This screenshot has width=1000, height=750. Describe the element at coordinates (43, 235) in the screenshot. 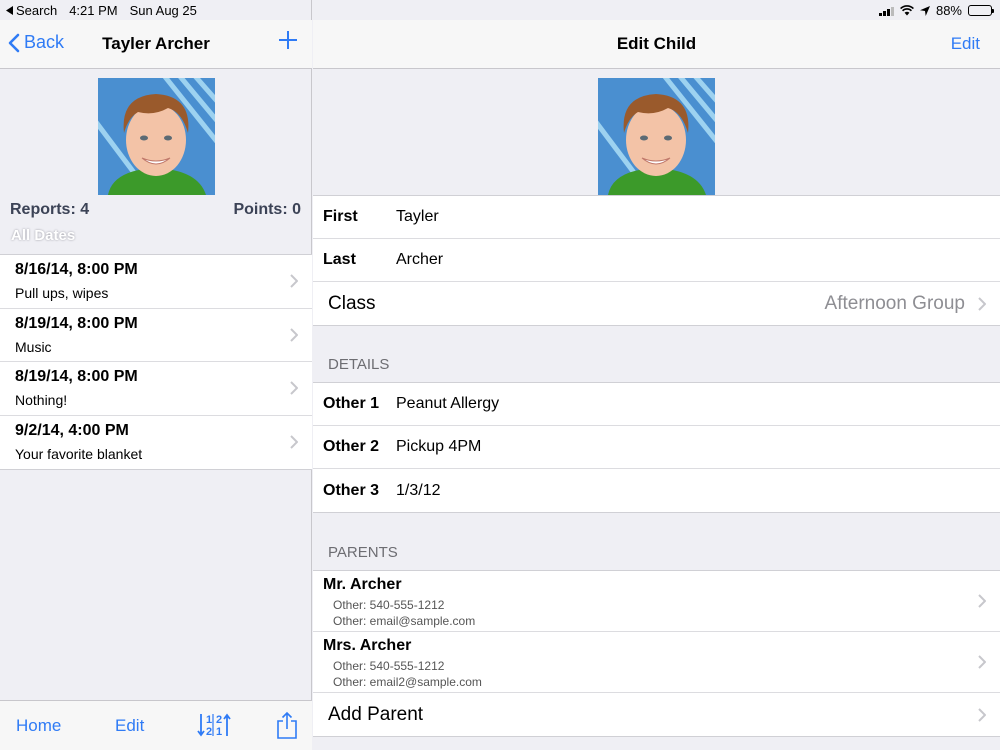

I see `date-filter: All Dates` at that location.